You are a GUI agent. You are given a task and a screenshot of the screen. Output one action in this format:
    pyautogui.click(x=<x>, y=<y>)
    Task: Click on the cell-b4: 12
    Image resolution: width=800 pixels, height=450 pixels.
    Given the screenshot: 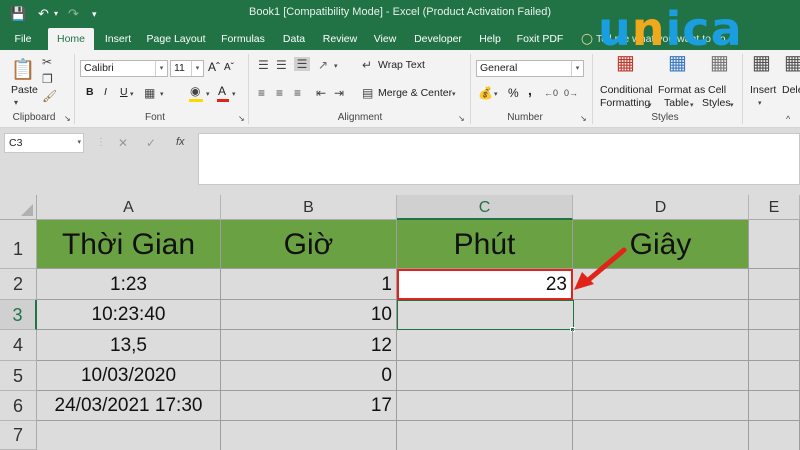 What is the action you would take?
    pyautogui.click(x=309, y=345)
    